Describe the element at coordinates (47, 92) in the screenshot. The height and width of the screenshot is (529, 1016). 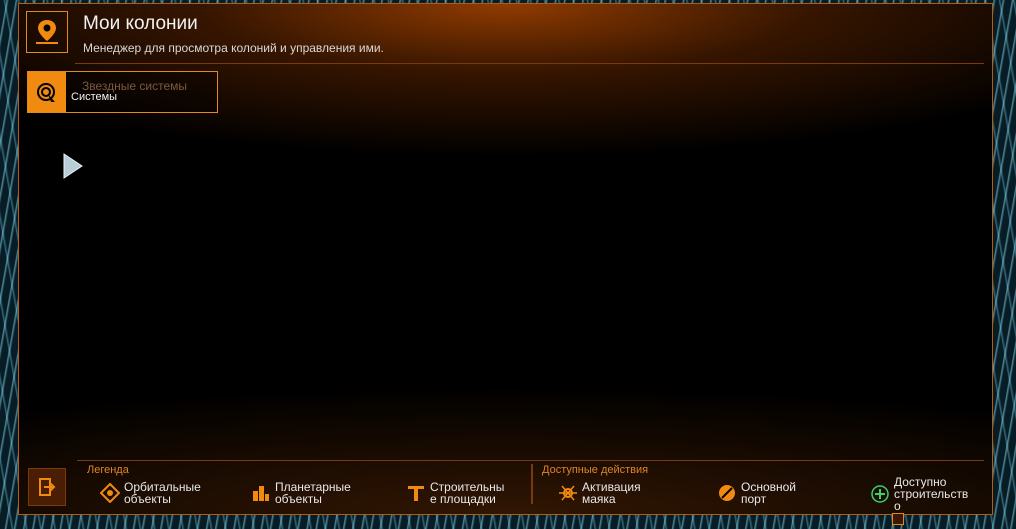
I see `radar-icon` at that location.